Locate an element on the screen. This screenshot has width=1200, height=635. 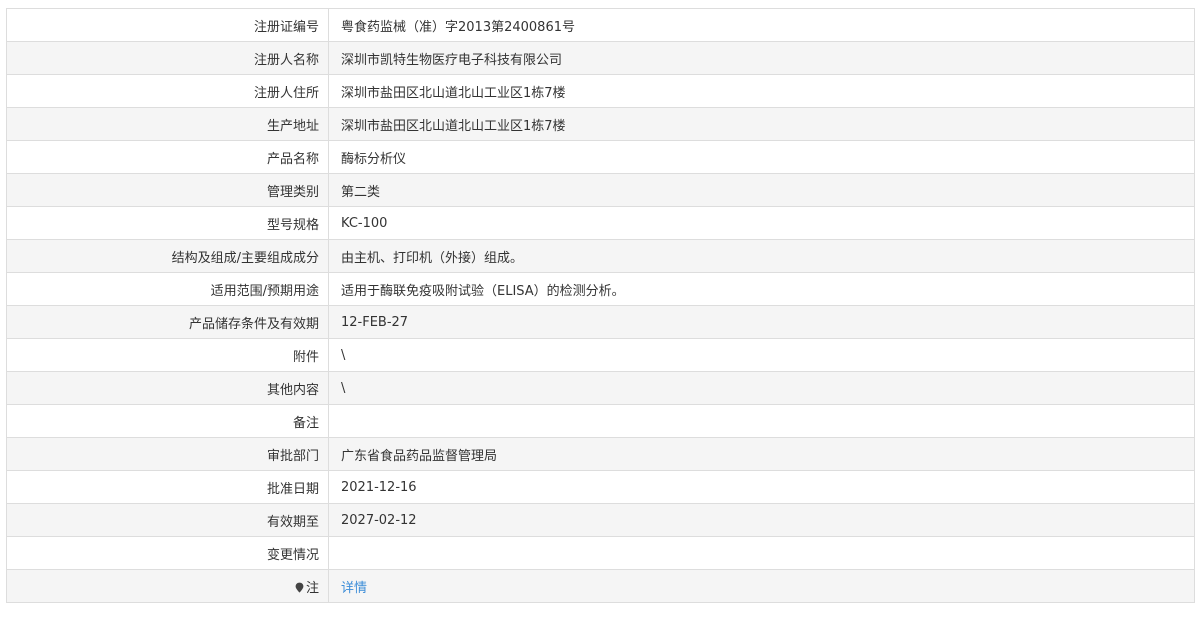
row-label: 产品储存条件及有效期 is located at coordinates (167, 322).